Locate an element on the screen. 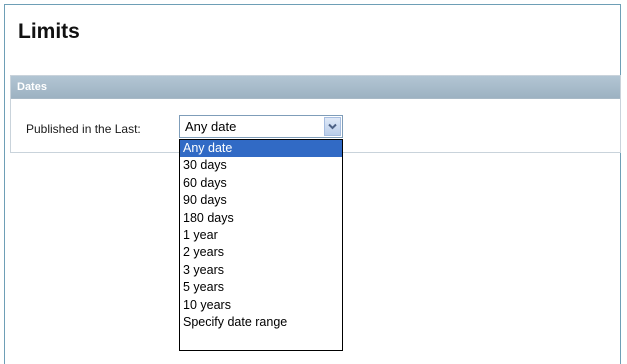 This screenshot has width=627, height=364. page-title: Limits is located at coordinates (49, 31).